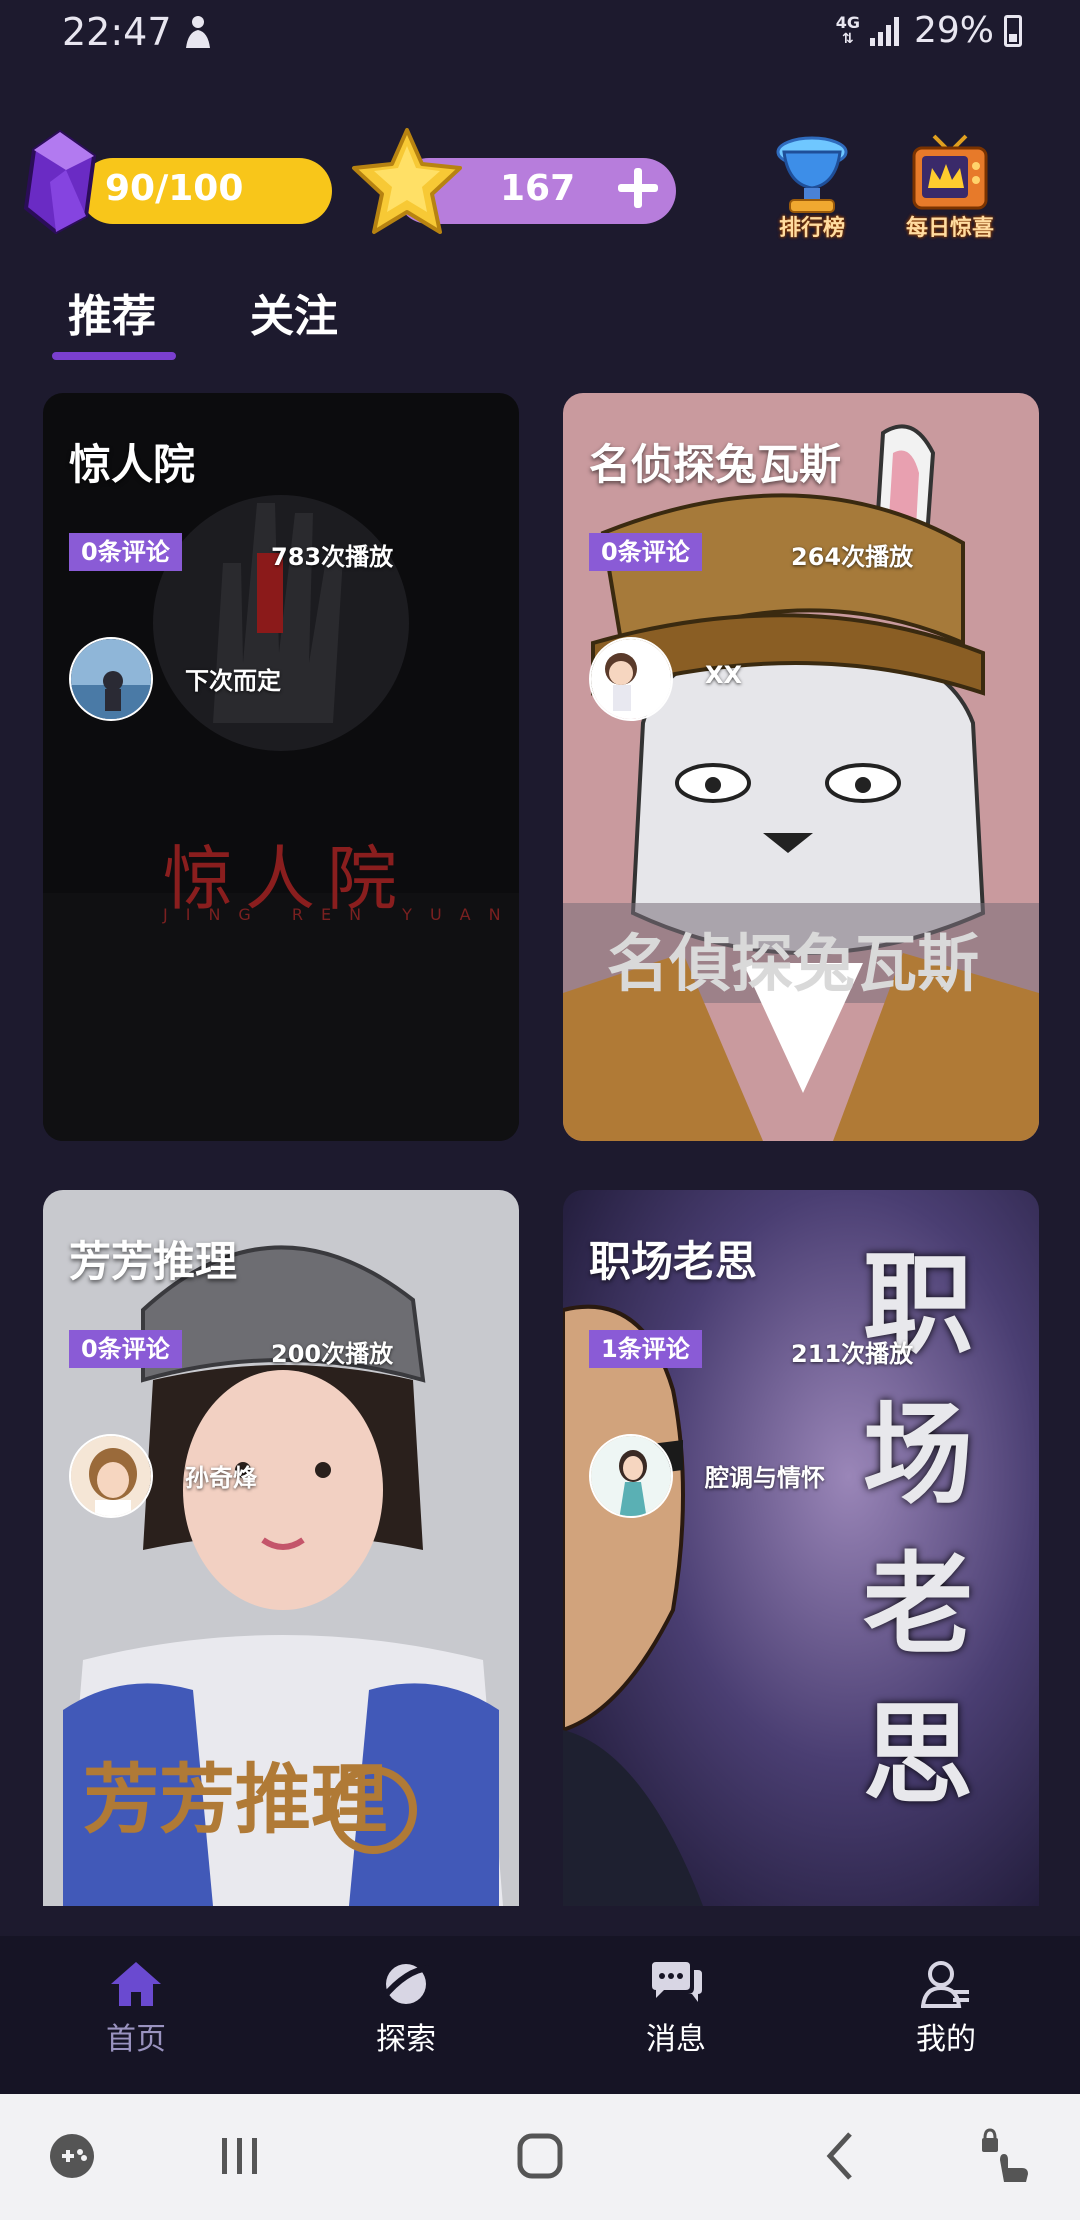 The image size is (1080, 2220). Describe the element at coordinates (405, 1984) in the screenshot. I see `planet-icon` at that location.